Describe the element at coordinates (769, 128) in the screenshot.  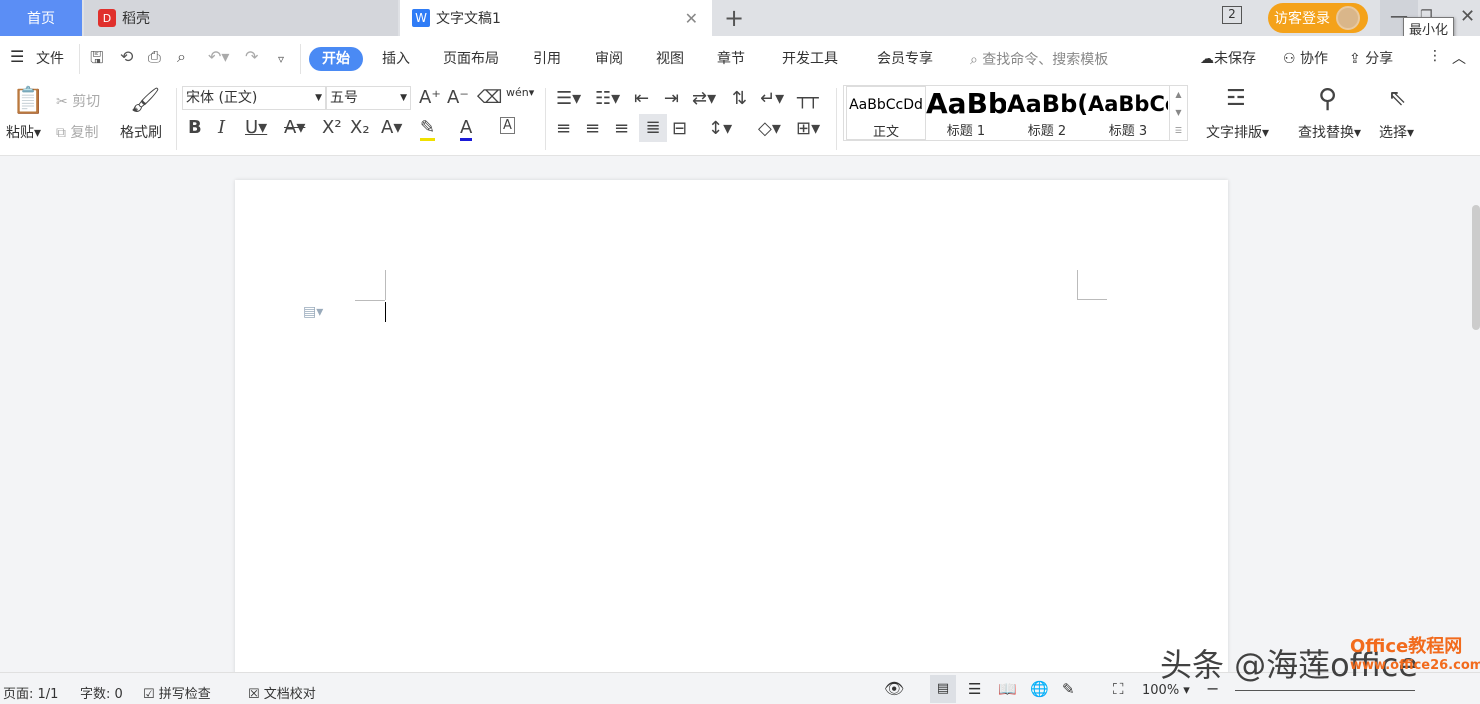
I see `shading-icon: ◇▾` at that location.